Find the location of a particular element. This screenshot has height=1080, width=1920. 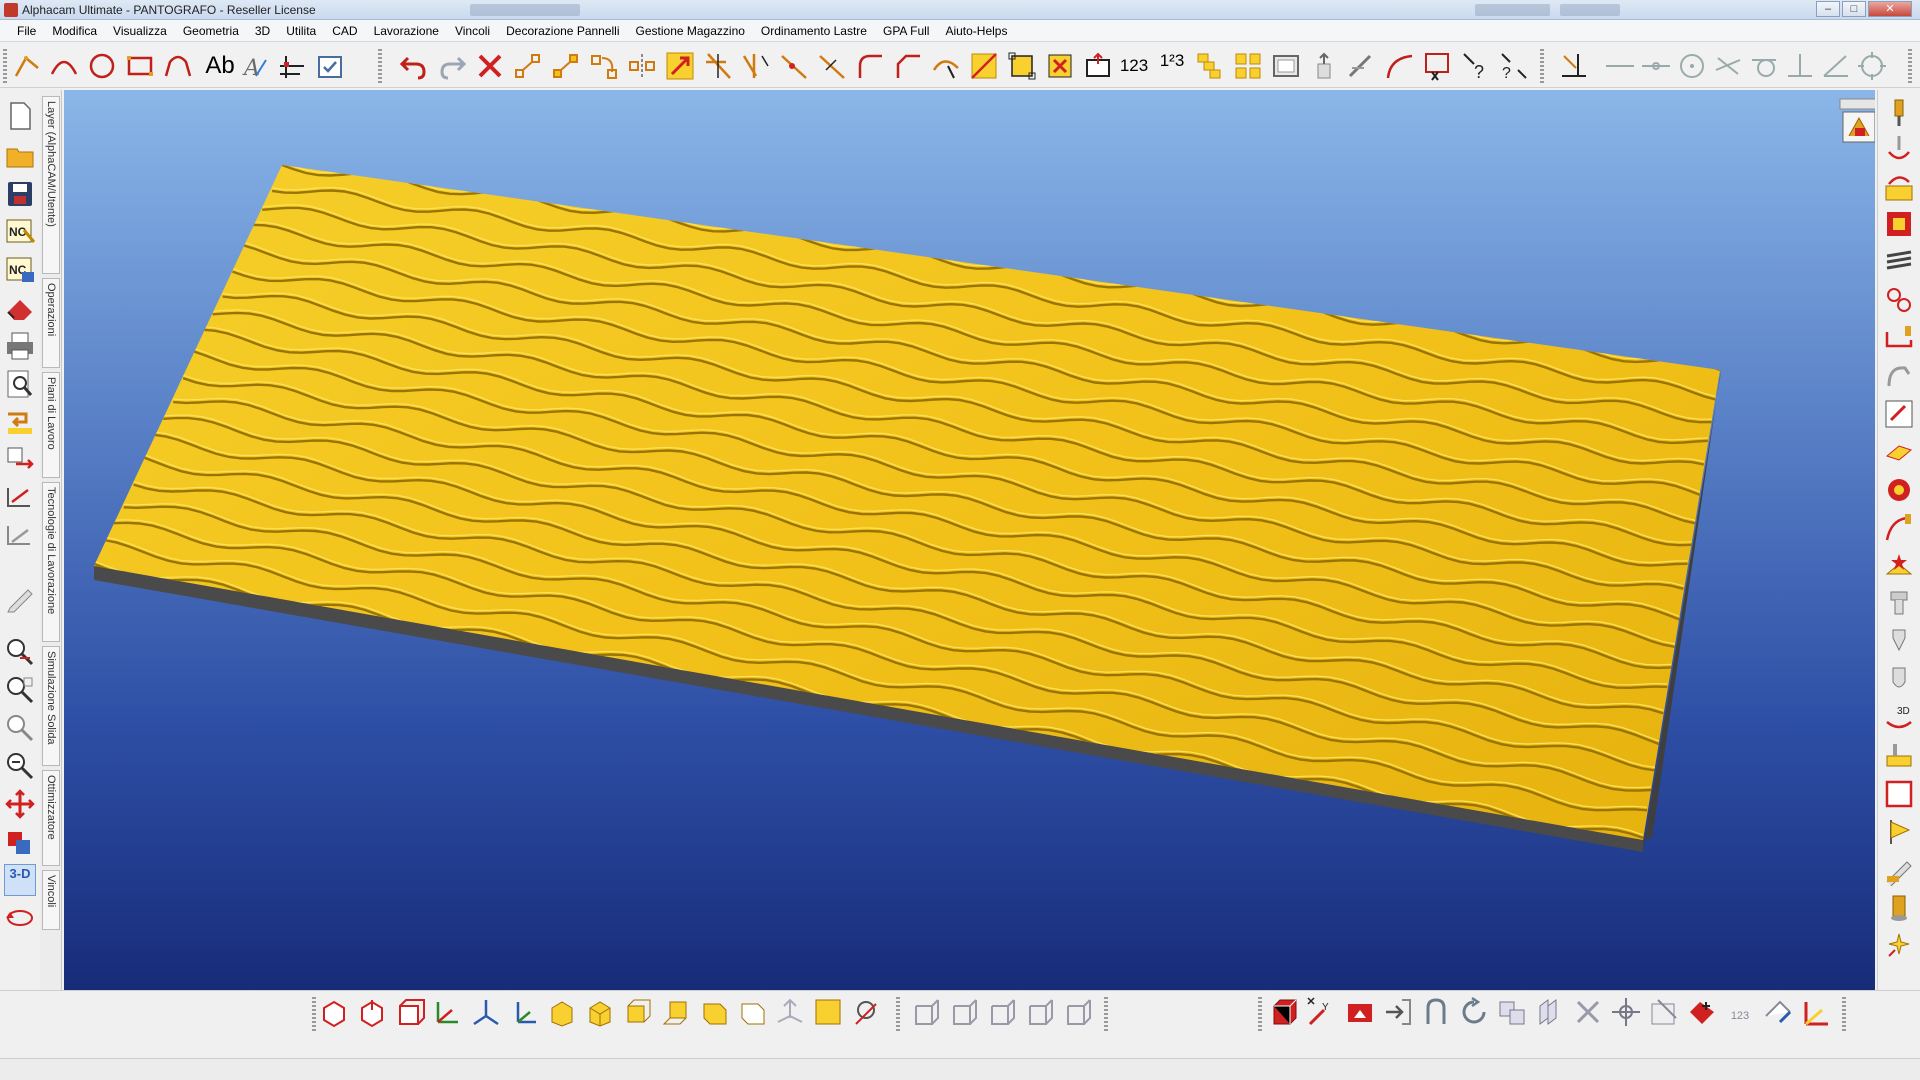

cube-wire-icon is located at coordinates (752, 1012).